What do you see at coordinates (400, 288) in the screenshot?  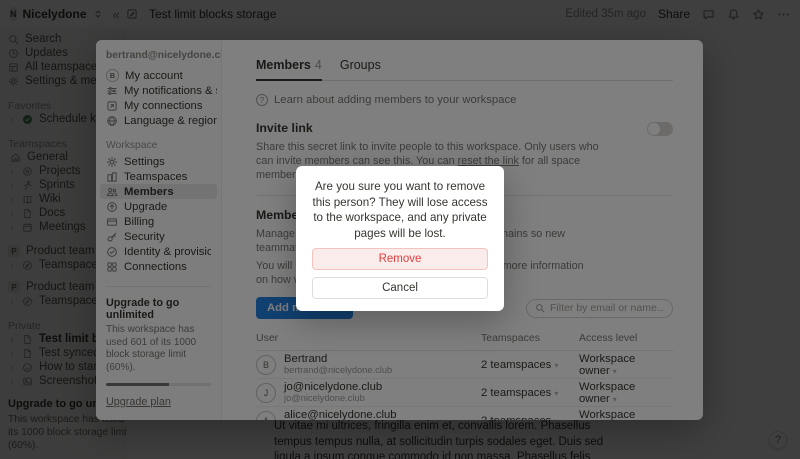 I see `cancel-button: Cancel` at bounding box center [400, 288].